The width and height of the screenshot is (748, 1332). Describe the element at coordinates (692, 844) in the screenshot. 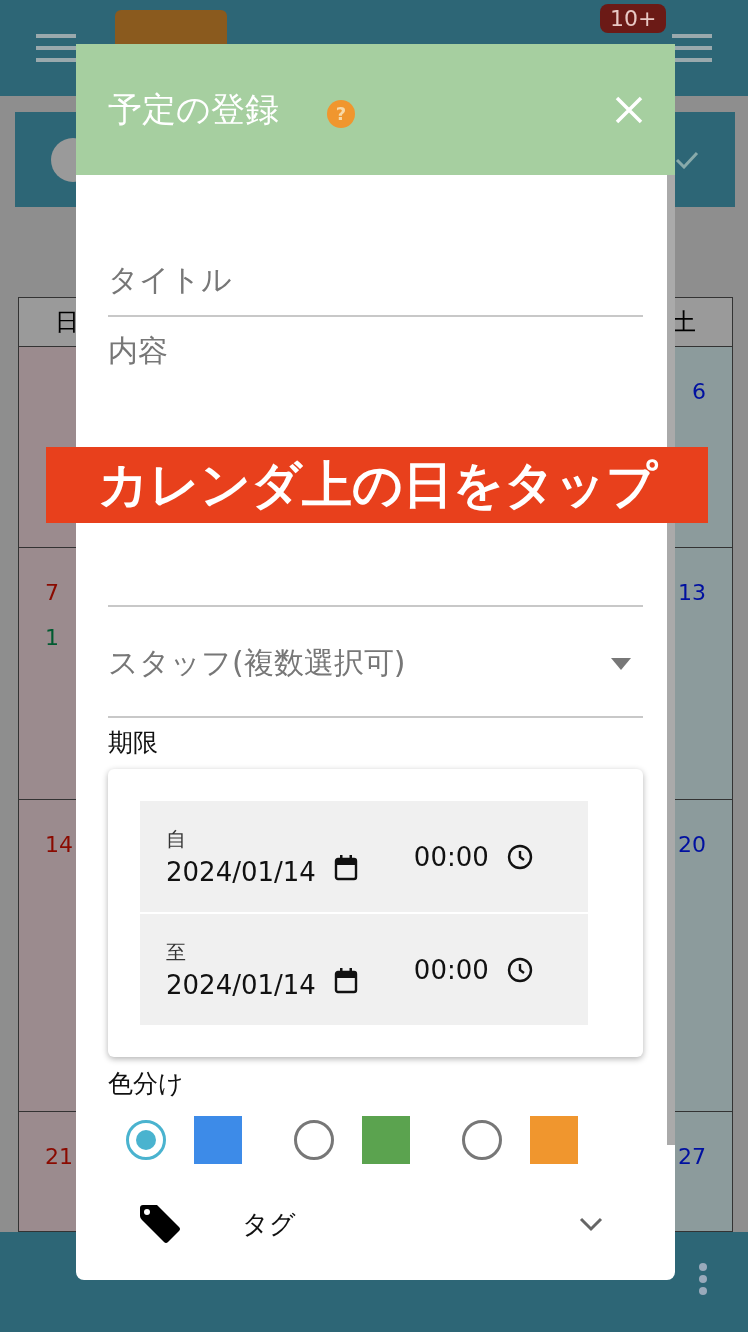

I see `day-number: 20` at that location.